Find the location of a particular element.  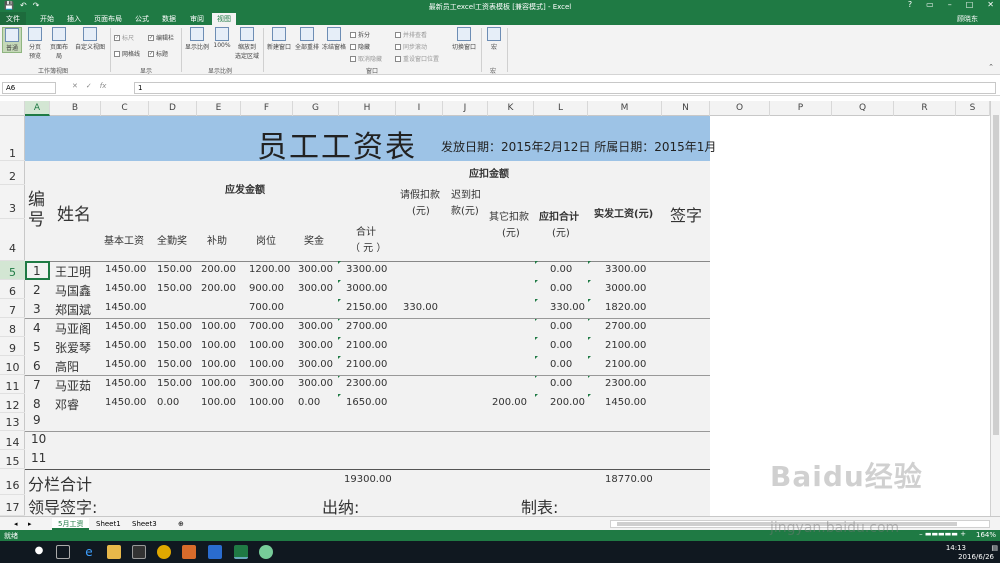

row-header: 17 is located at coordinates (12, 505).